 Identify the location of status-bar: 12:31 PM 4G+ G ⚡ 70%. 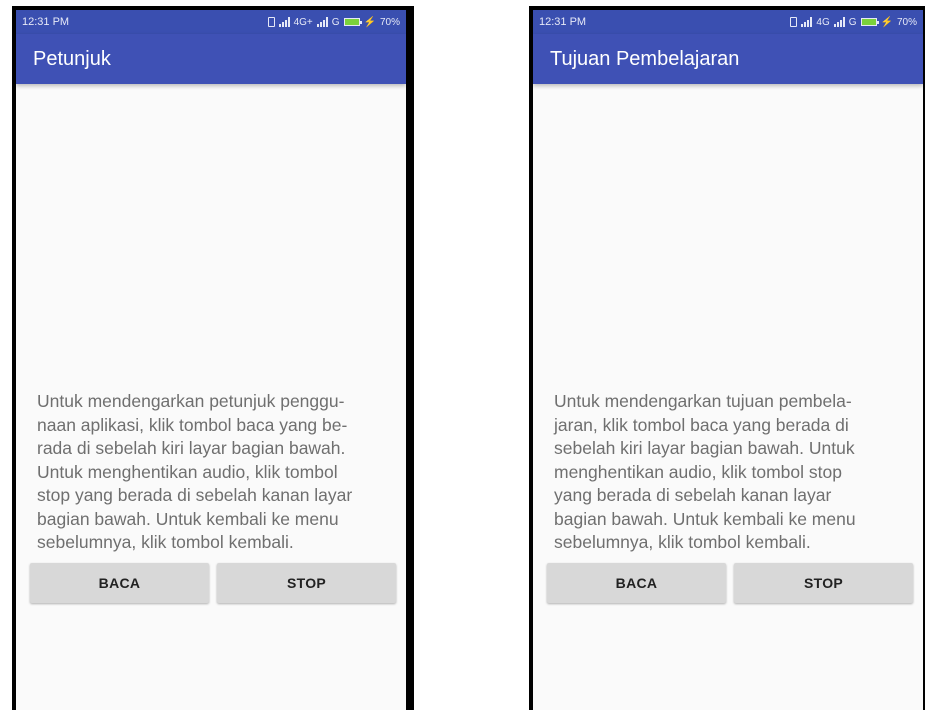
(211, 22).